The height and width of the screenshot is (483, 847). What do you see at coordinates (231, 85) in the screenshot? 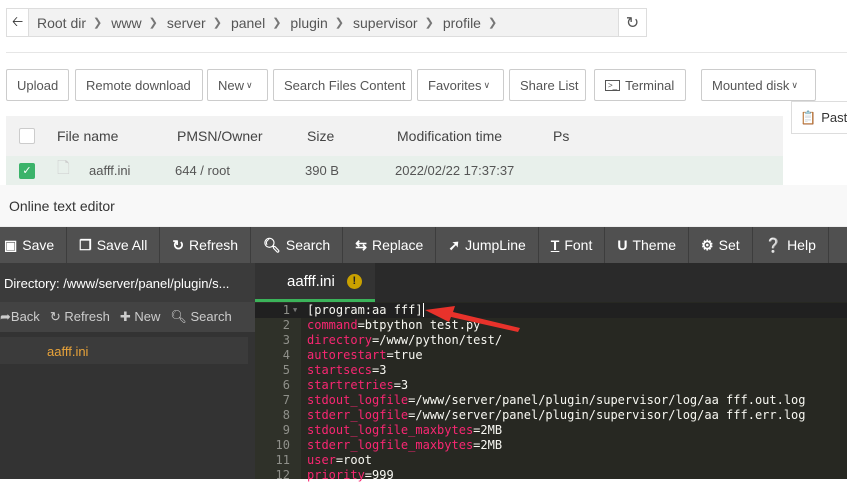
I see `label: New` at bounding box center [231, 85].